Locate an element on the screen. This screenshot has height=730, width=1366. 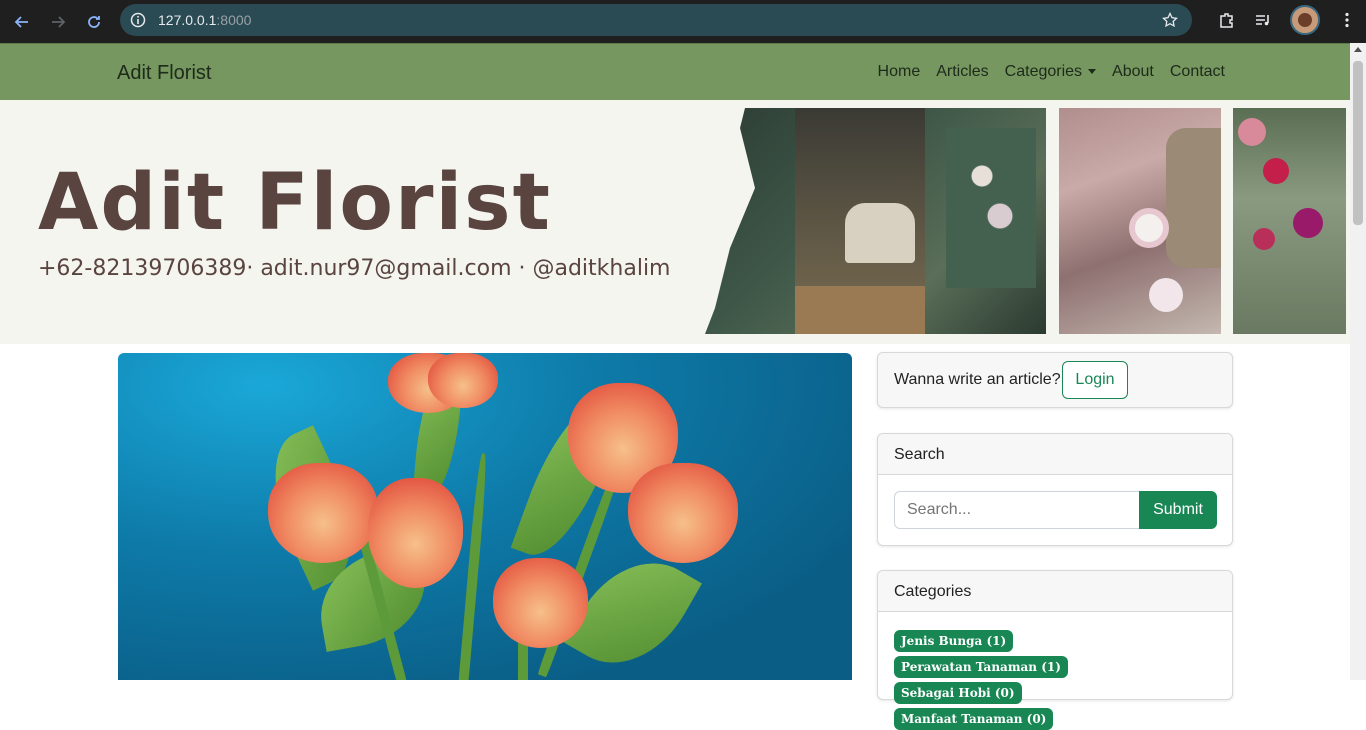
bookmark-star-icon is located at coordinates (1170, 20).